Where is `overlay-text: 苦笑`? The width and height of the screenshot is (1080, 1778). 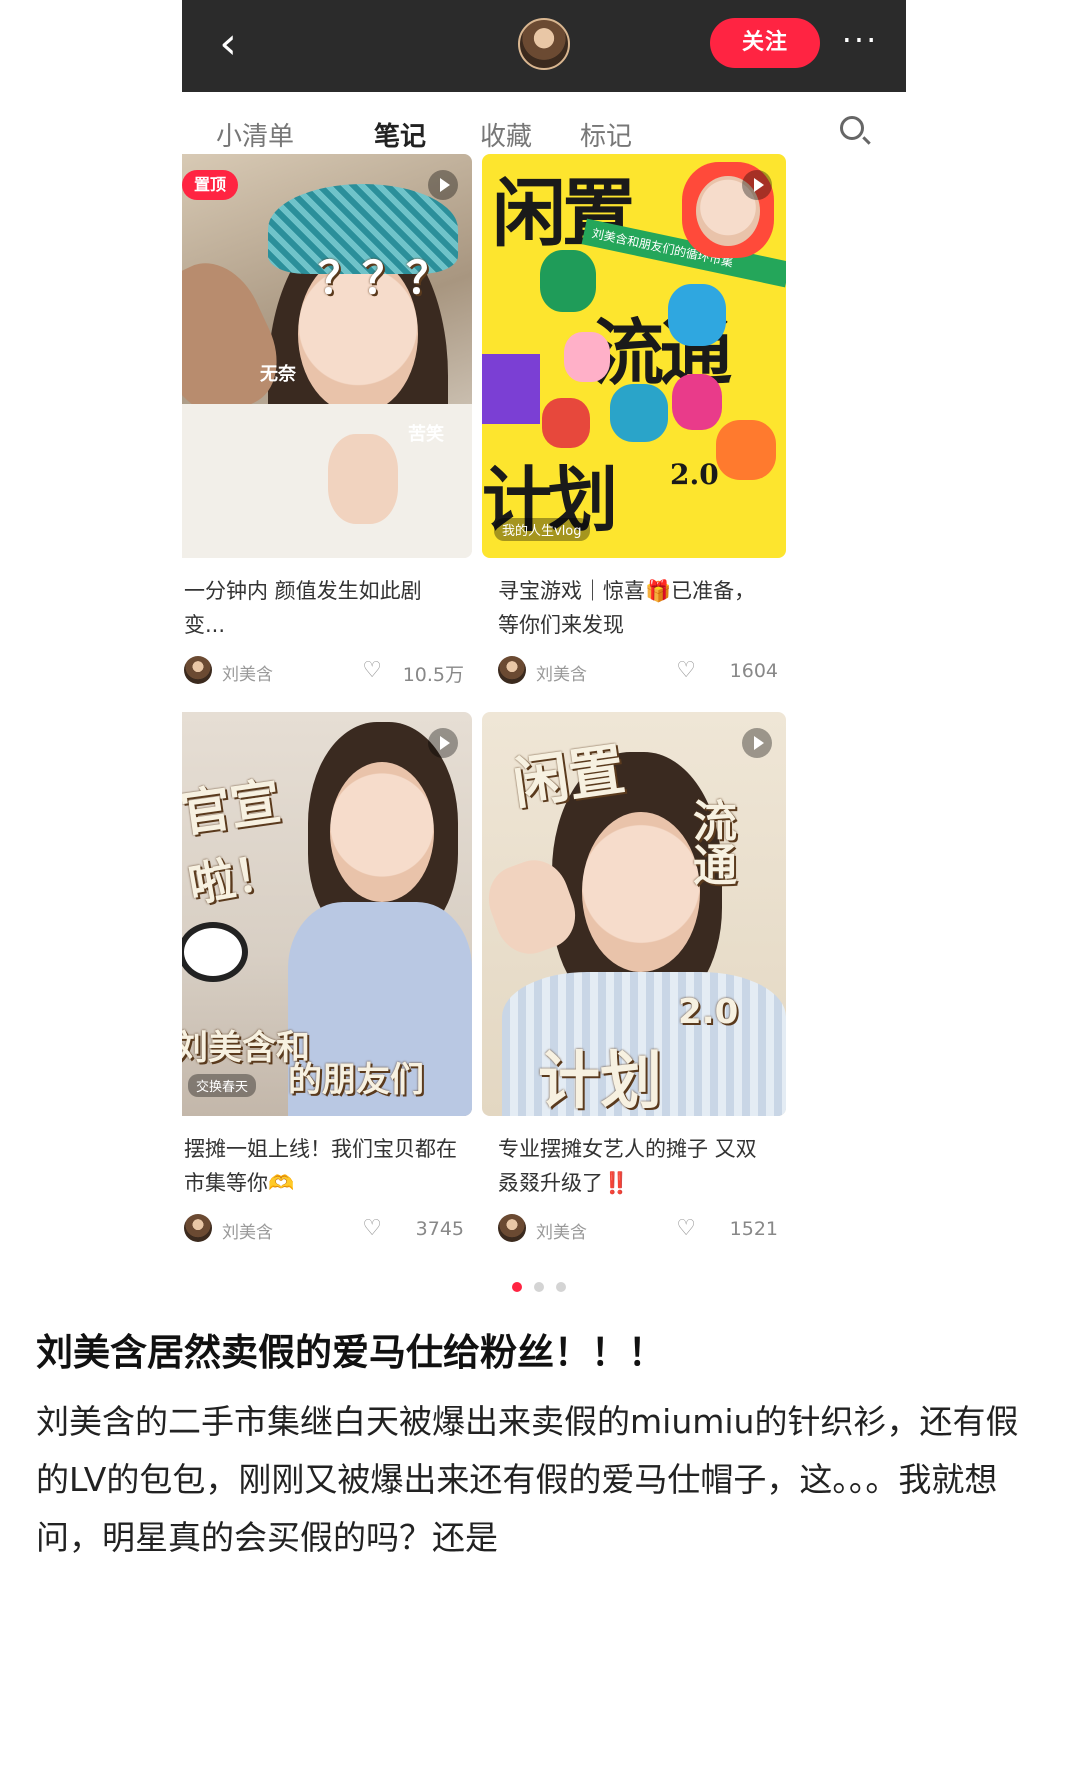
overlay-text: 苦笑 is located at coordinates (426, 434).